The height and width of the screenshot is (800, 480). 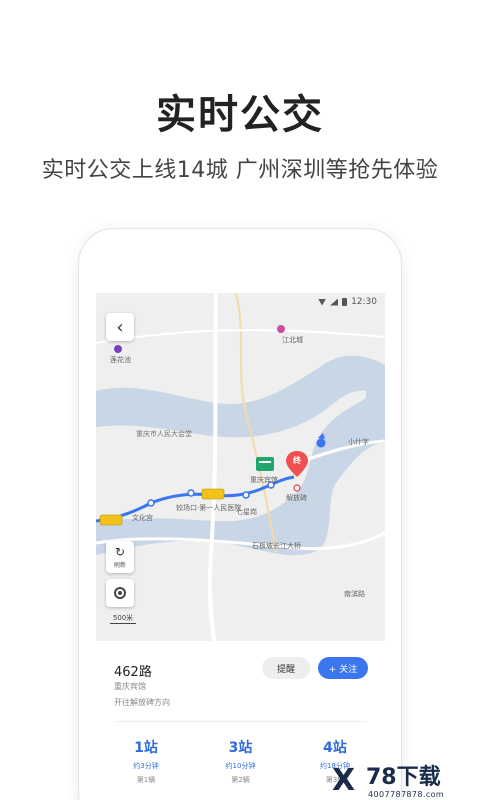 I want to click on remind-button: 提醒, so click(x=286, y=668).